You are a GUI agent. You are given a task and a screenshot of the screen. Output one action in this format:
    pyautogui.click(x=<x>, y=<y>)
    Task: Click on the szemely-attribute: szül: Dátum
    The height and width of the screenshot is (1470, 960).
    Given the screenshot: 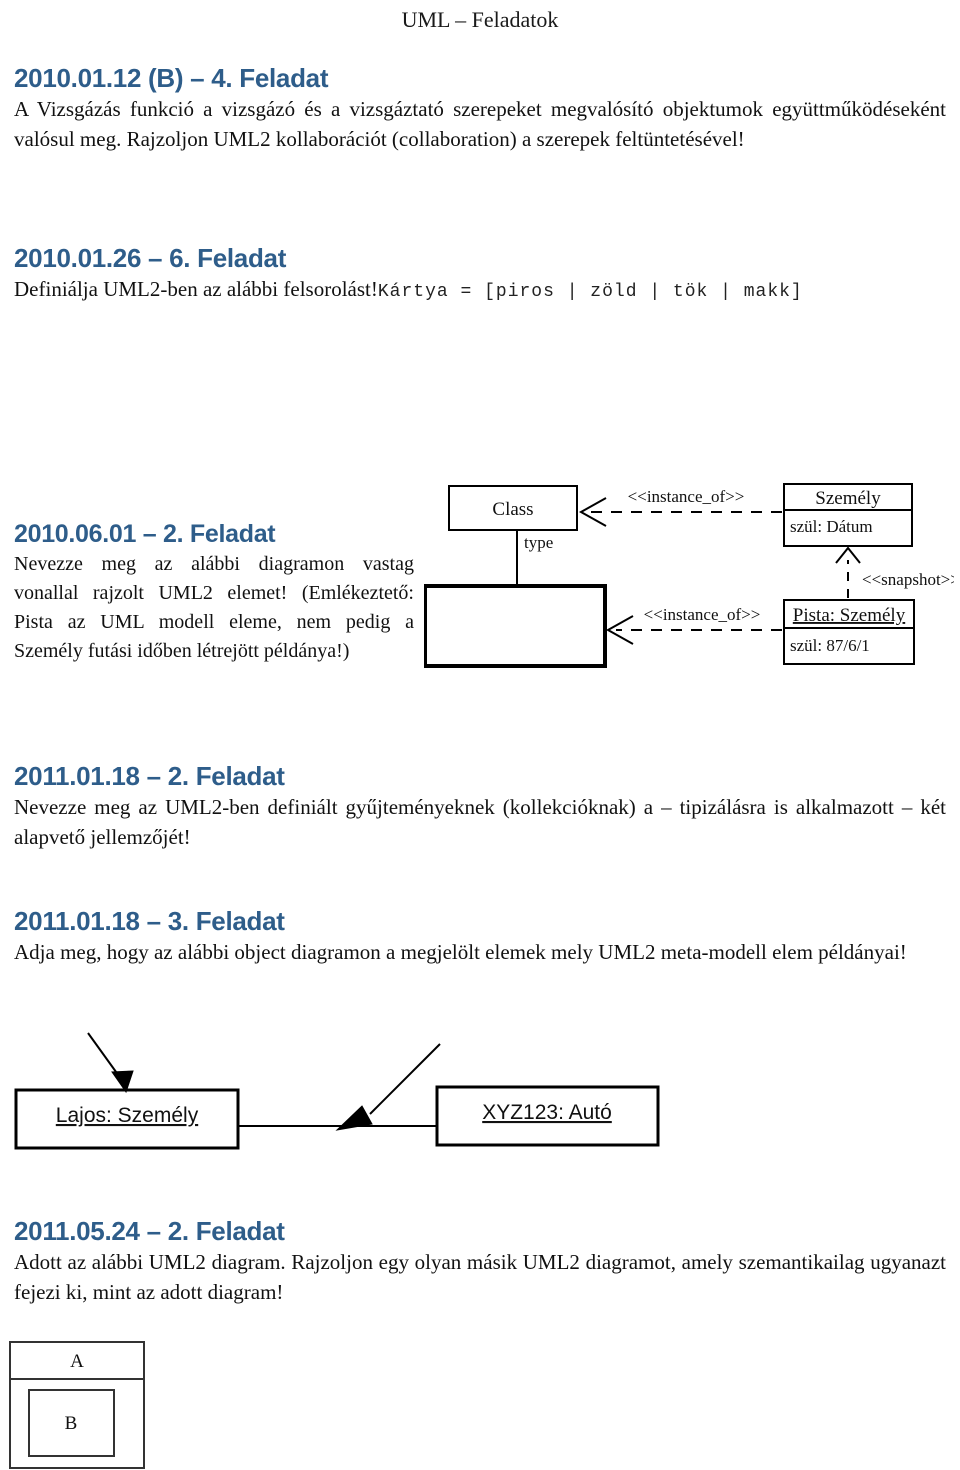 What is the action you would take?
    pyautogui.click(x=831, y=526)
    